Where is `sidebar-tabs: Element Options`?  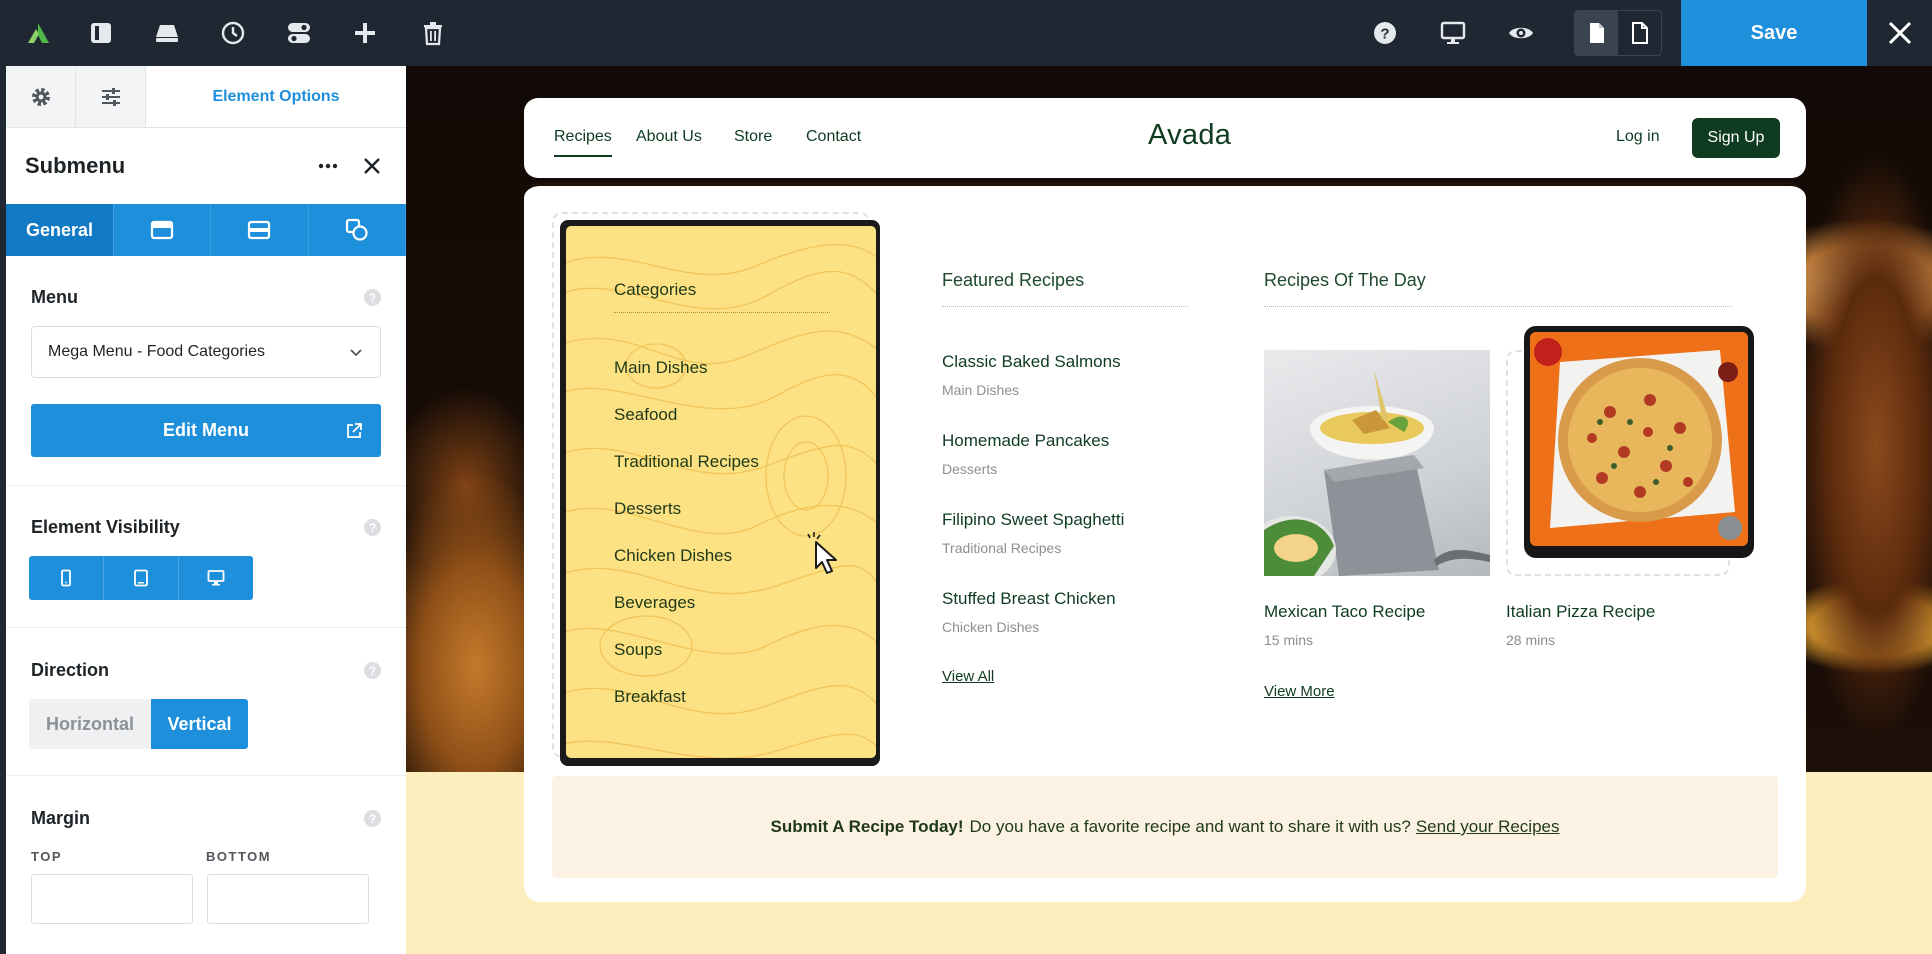
sidebar-tabs: Element Options is located at coordinates (206, 97).